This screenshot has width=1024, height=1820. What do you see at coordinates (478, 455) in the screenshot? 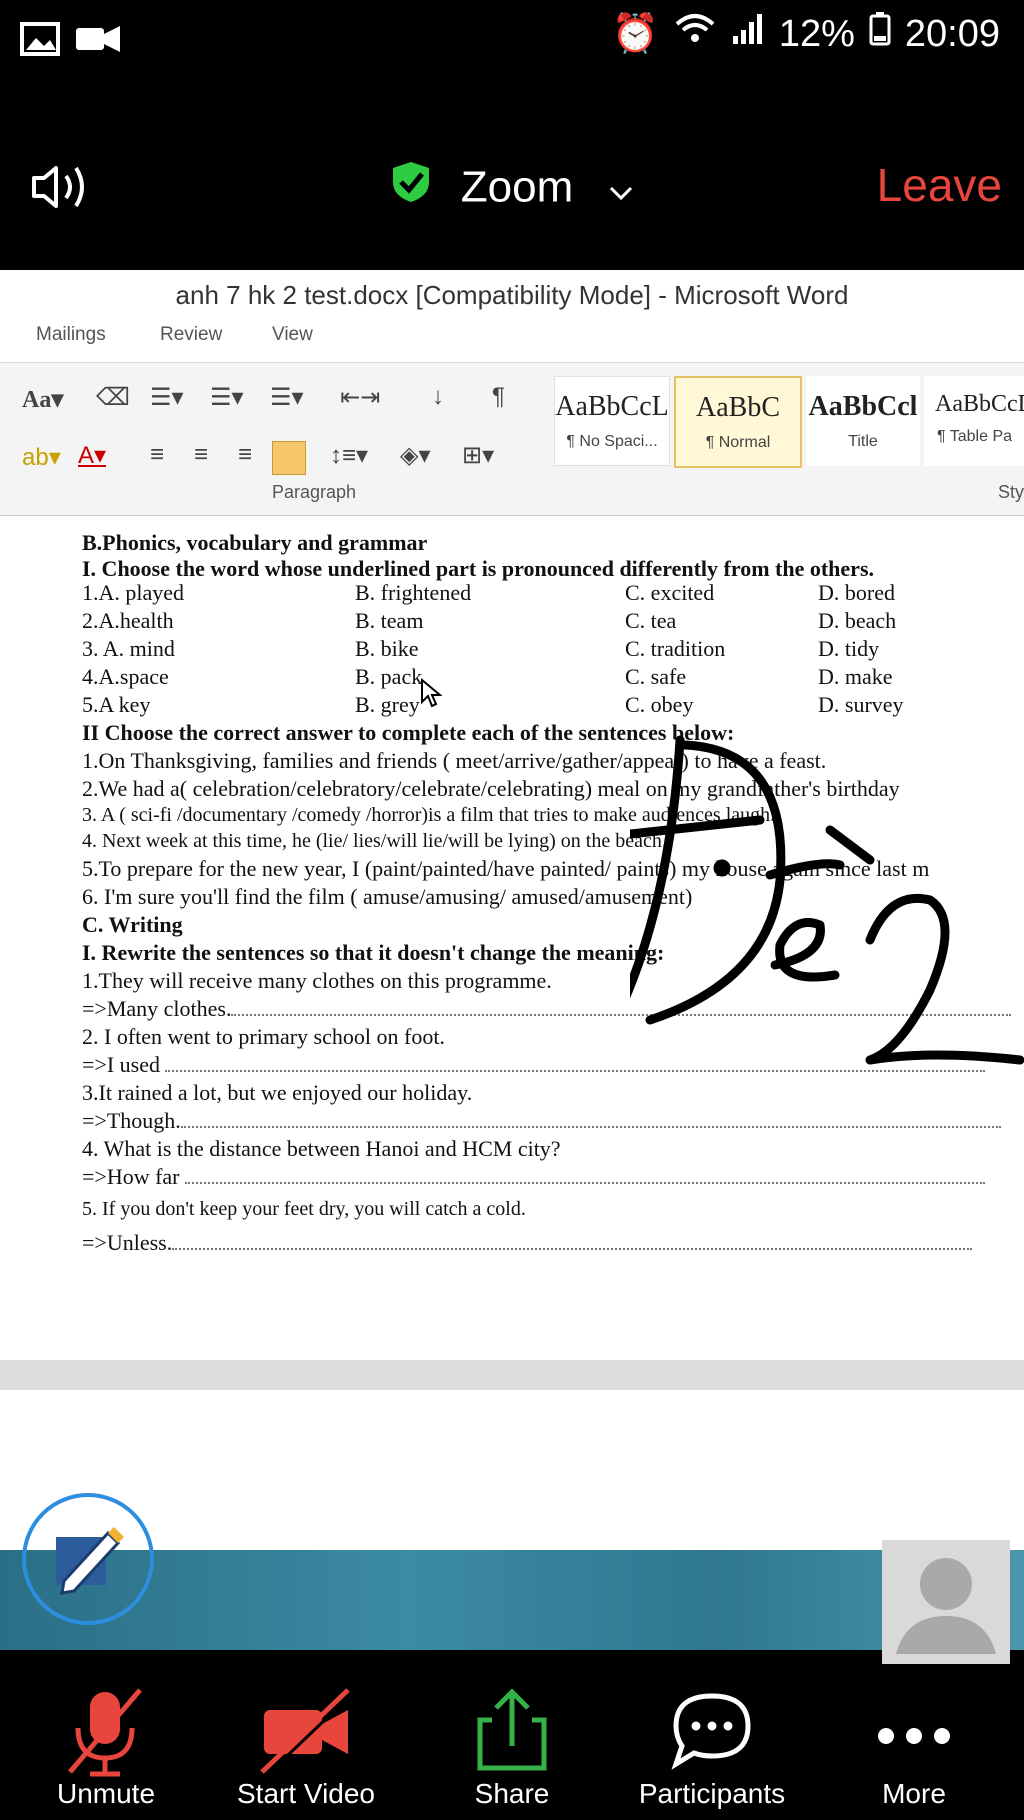
I see `borders-icon: ⊞▾` at bounding box center [478, 455].